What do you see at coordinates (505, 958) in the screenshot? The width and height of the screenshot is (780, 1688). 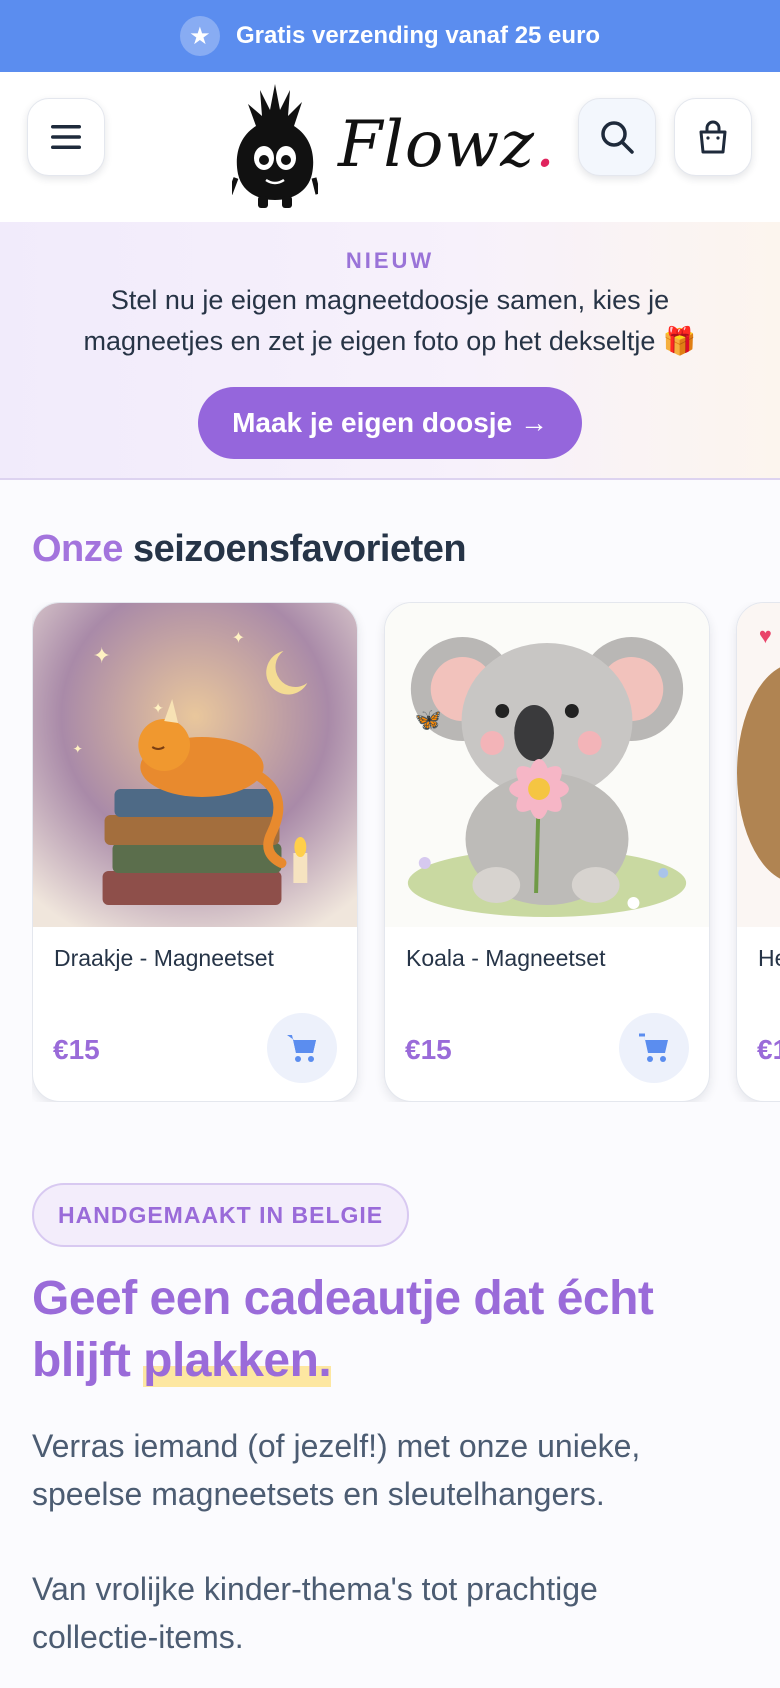 I see `product-title: Koala - Magneetset` at bounding box center [505, 958].